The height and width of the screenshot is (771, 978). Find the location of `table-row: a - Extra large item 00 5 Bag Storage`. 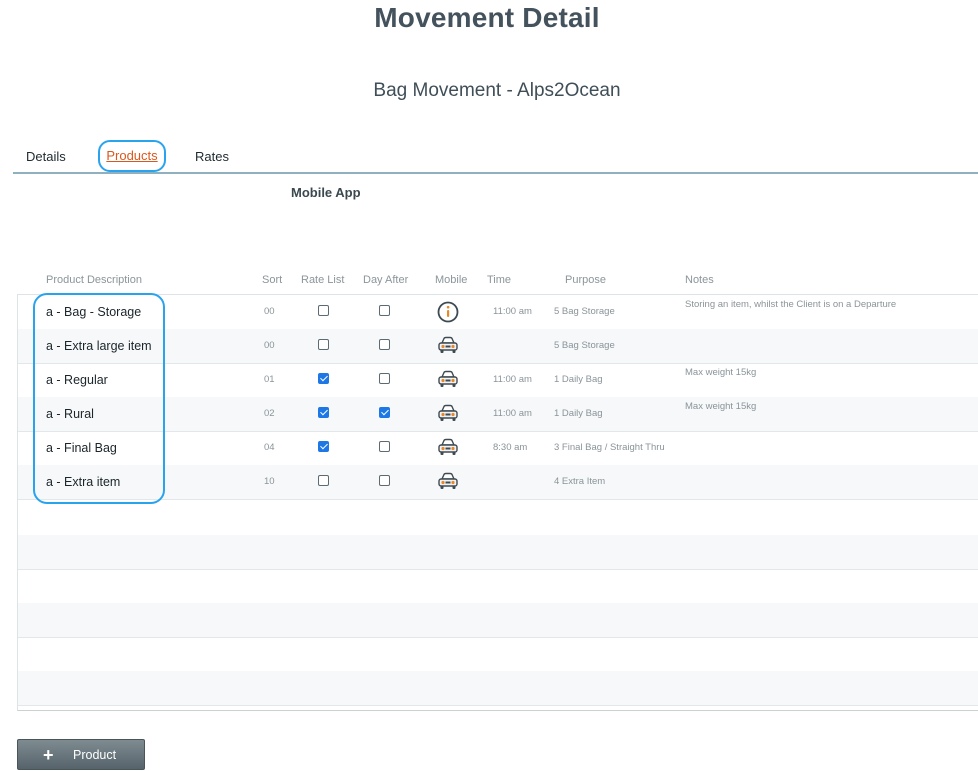

table-row: a - Extra large item 00 5 Bag Storage is located at coordinates (498, 346).